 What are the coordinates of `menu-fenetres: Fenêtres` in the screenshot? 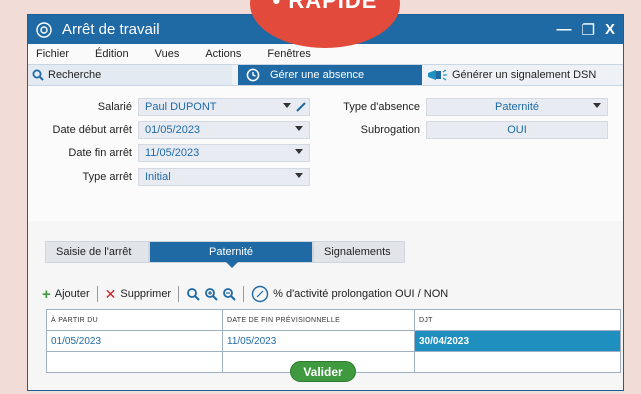 It's located at (288, 54).